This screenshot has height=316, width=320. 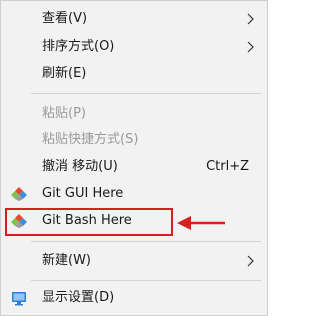 What do you see at coordinates (134, 298) in the screenshot?
I see `menu-item-display-settings: 显示设置(D)` at bounding box center [134, 298].